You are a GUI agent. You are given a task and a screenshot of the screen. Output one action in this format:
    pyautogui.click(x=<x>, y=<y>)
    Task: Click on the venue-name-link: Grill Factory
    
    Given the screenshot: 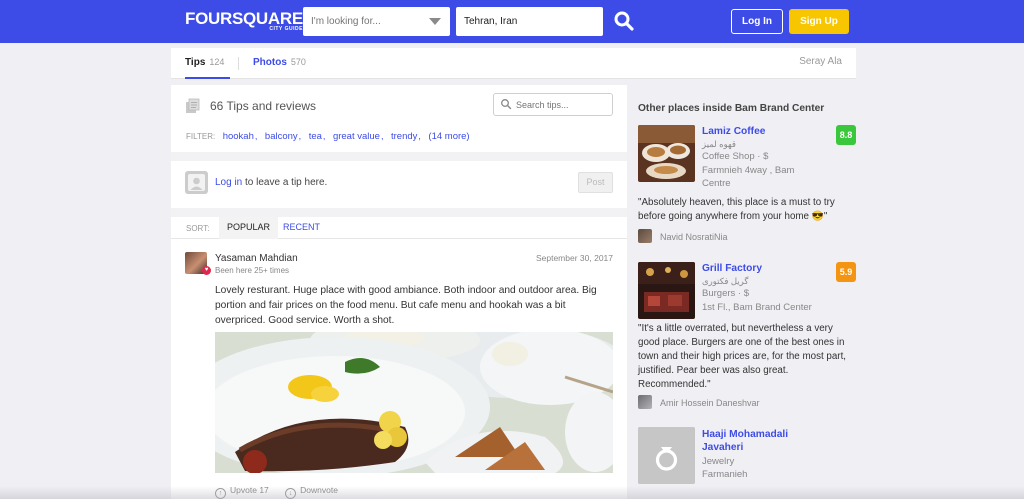 What is the action you would take?
    pyautogui.click(x=732, y=268)
    